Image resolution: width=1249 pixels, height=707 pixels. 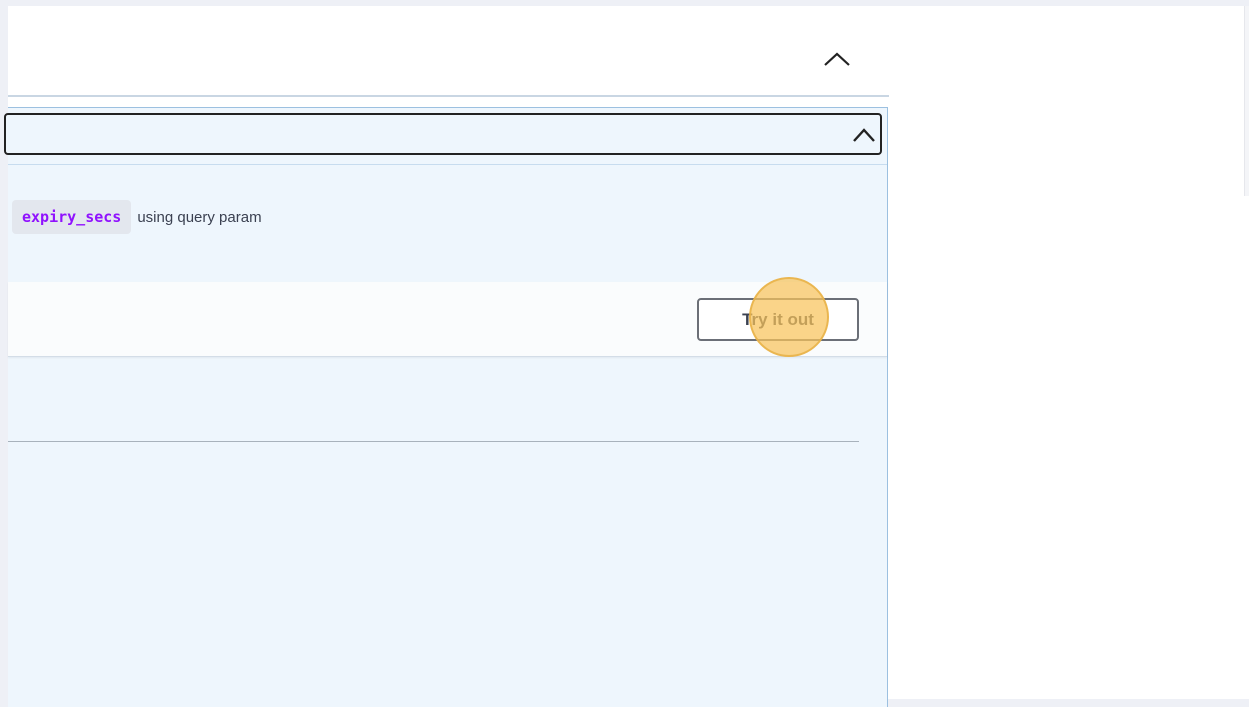 What do you see at coordinates (1246, 101) in the screenshot?
I see `page-scrollbar` at bounding box center [1246, 101].